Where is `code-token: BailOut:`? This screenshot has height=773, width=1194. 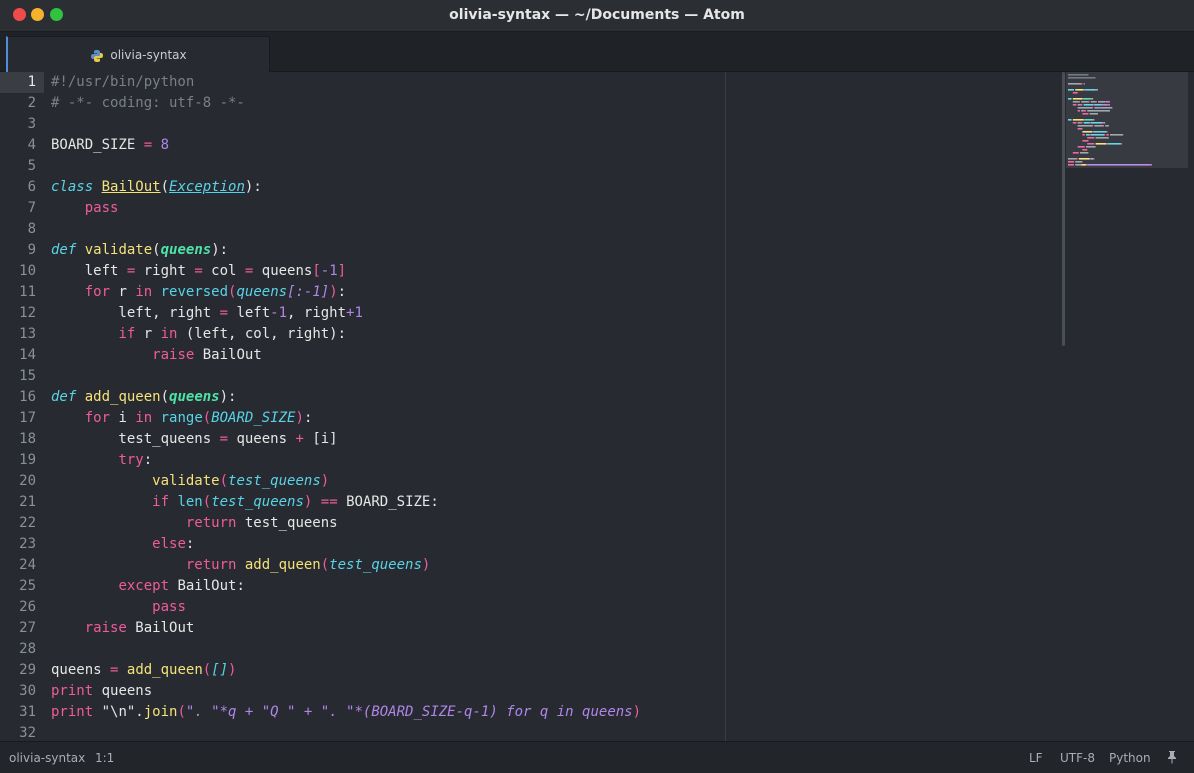
code-token: BailOut: is located at coordinates (207, 586).